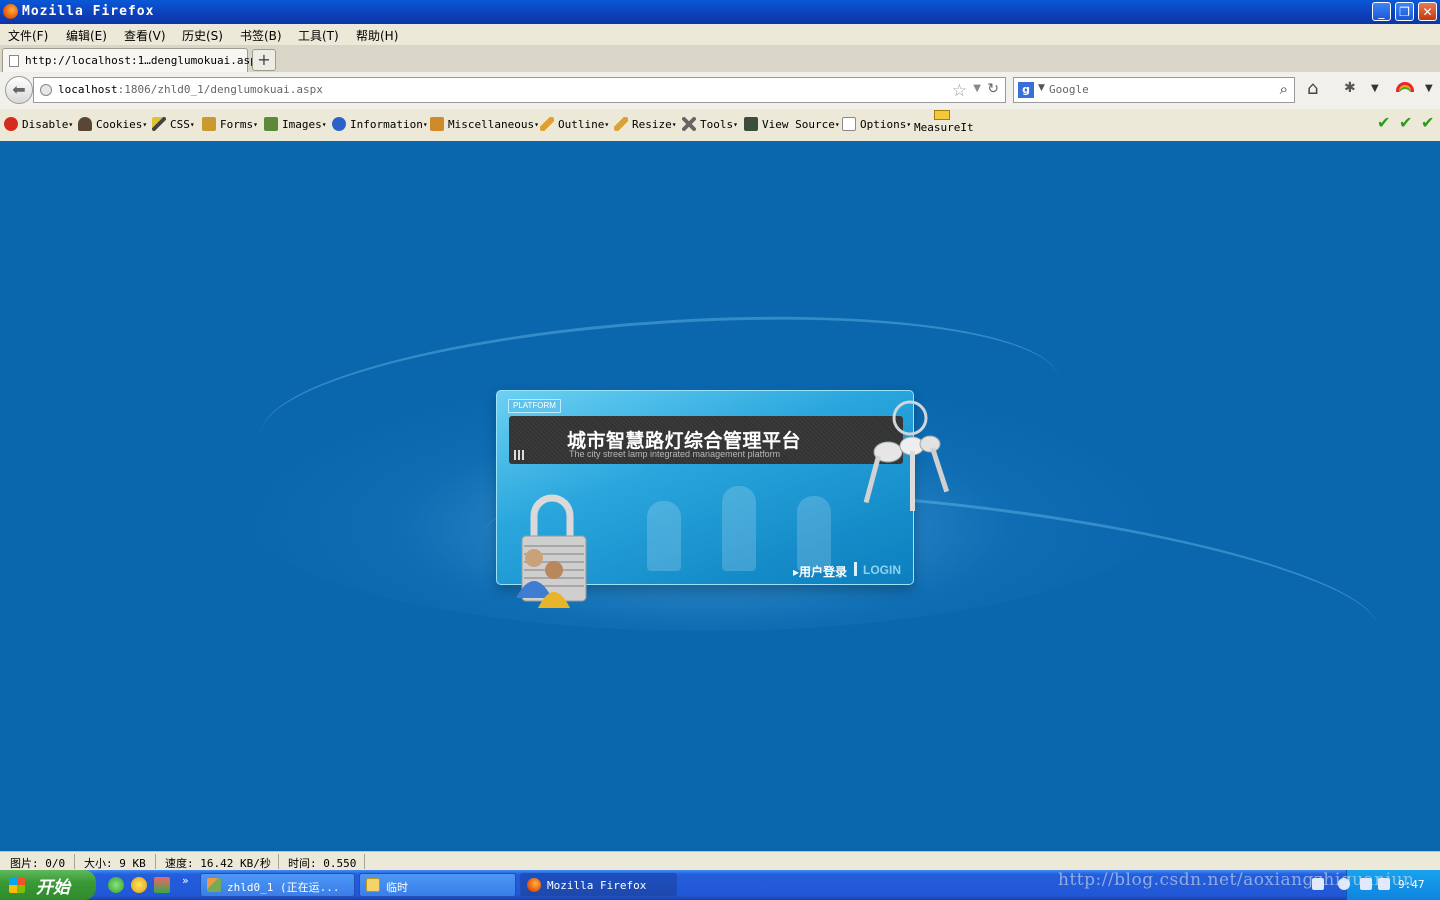 Image resolution: width=1440 pixels, height=900 pixels. I want to click on validation-check-icon-2: ✔, so click(1405, 122).